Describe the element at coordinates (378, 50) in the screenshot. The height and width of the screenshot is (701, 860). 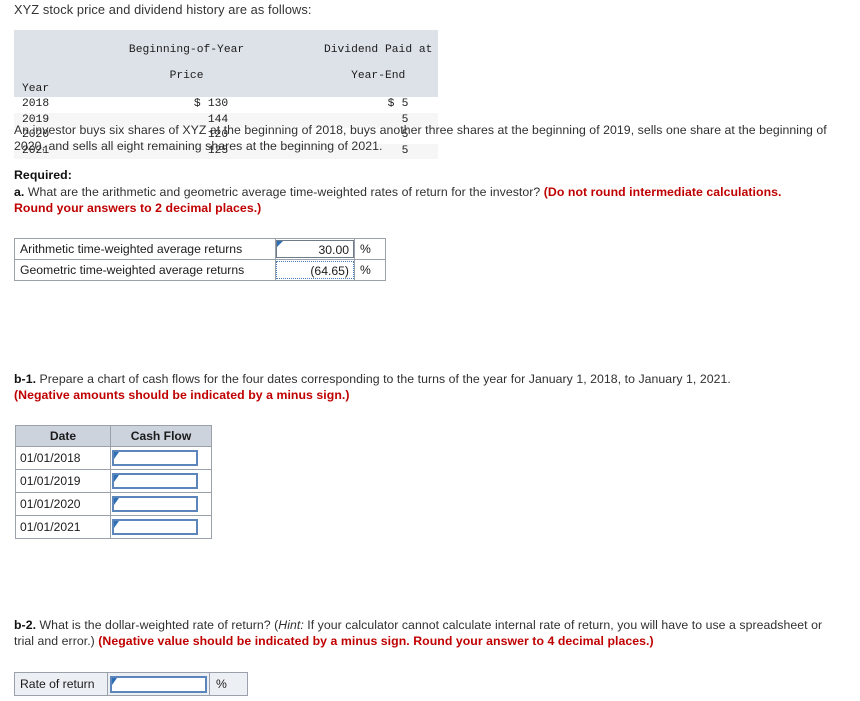
I see `header-dividend-line1: Dividend Paid at` at that location.